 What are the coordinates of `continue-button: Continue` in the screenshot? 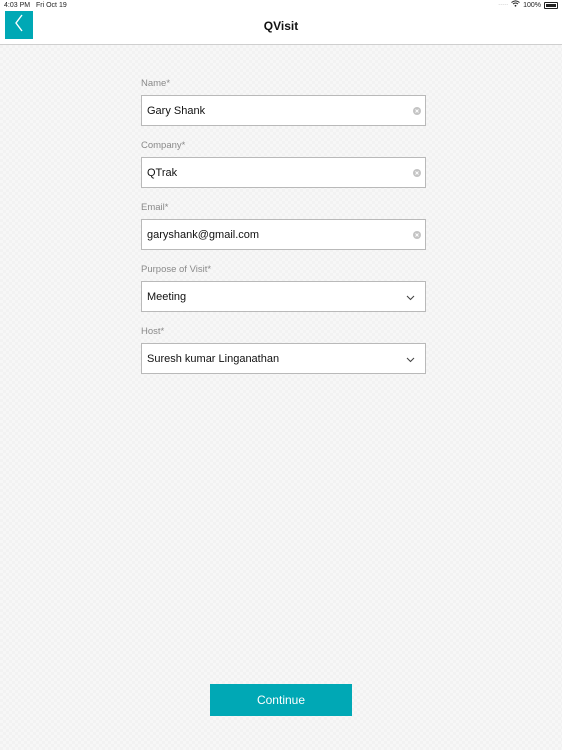 It's located at (281, 700).